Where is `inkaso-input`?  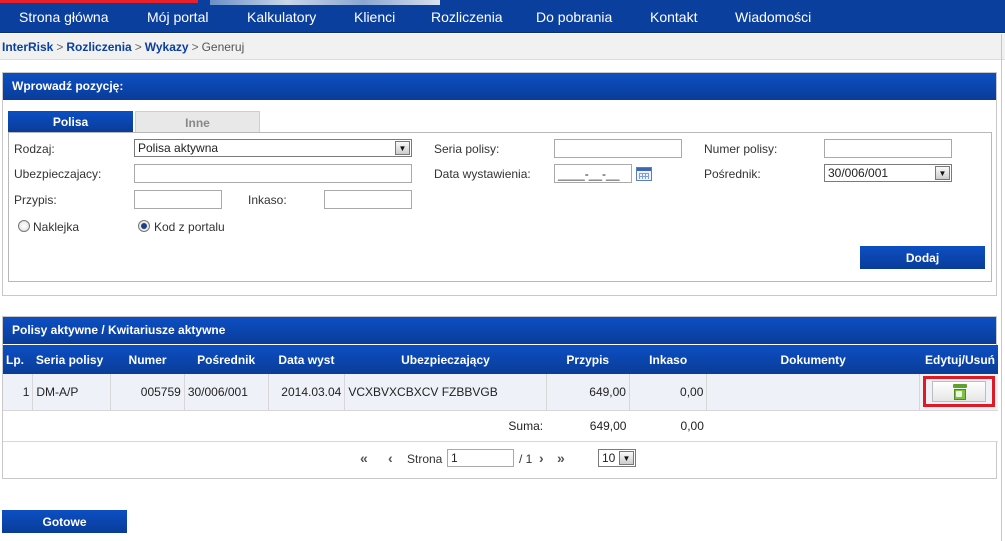 inkaso-input is located at coordinates (368, 199).